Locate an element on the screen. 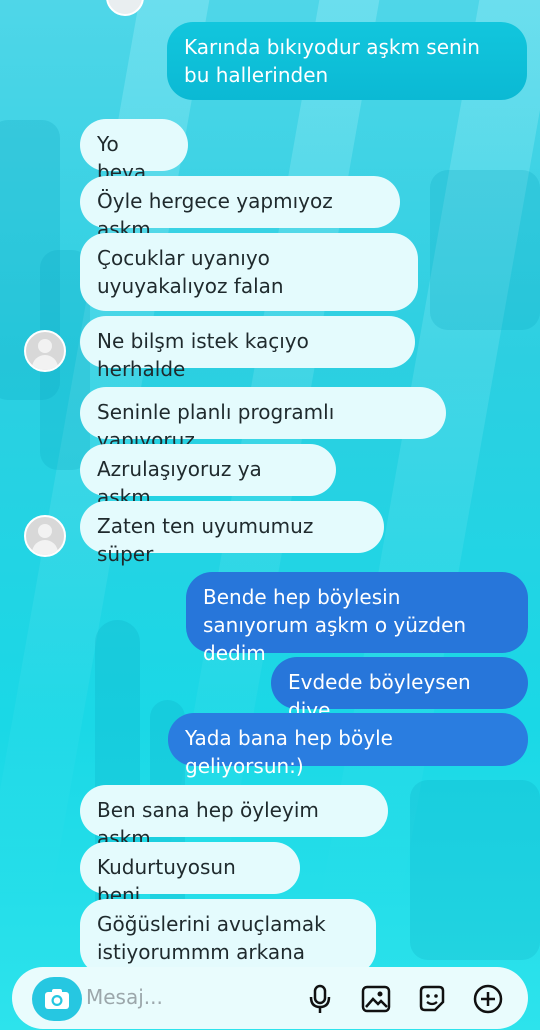 The image size is (540, 1030). image-icon is located at coordinates (376, 999).